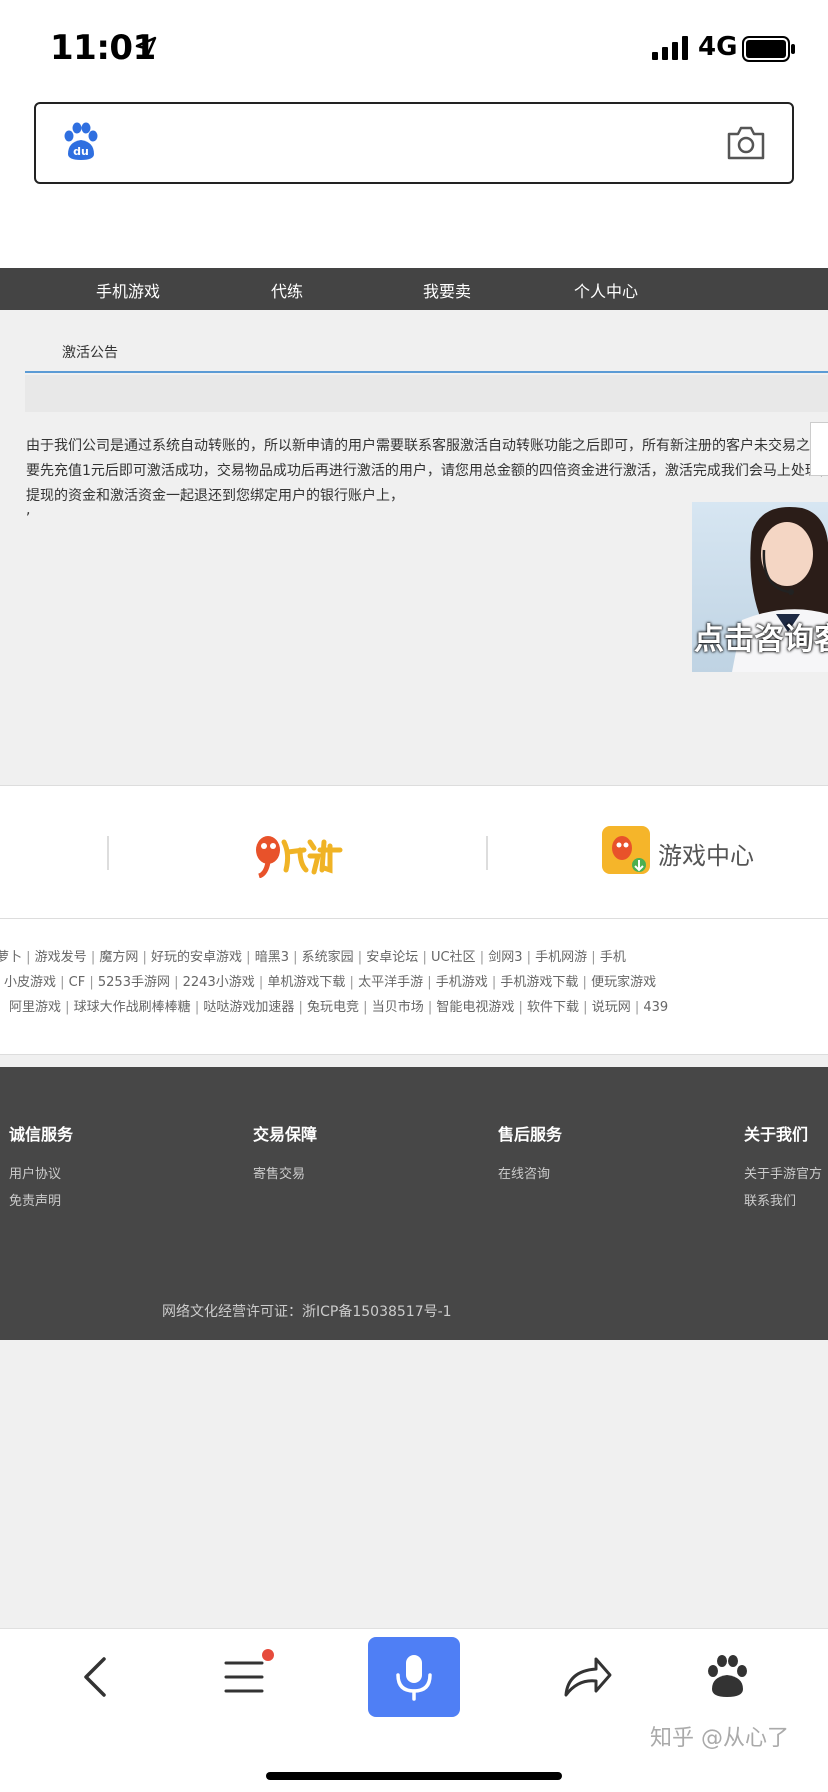 The image size is (828, 1792). I want to click on friend-link: 球球大作战刷棒棒糖, so click(132, 1007).